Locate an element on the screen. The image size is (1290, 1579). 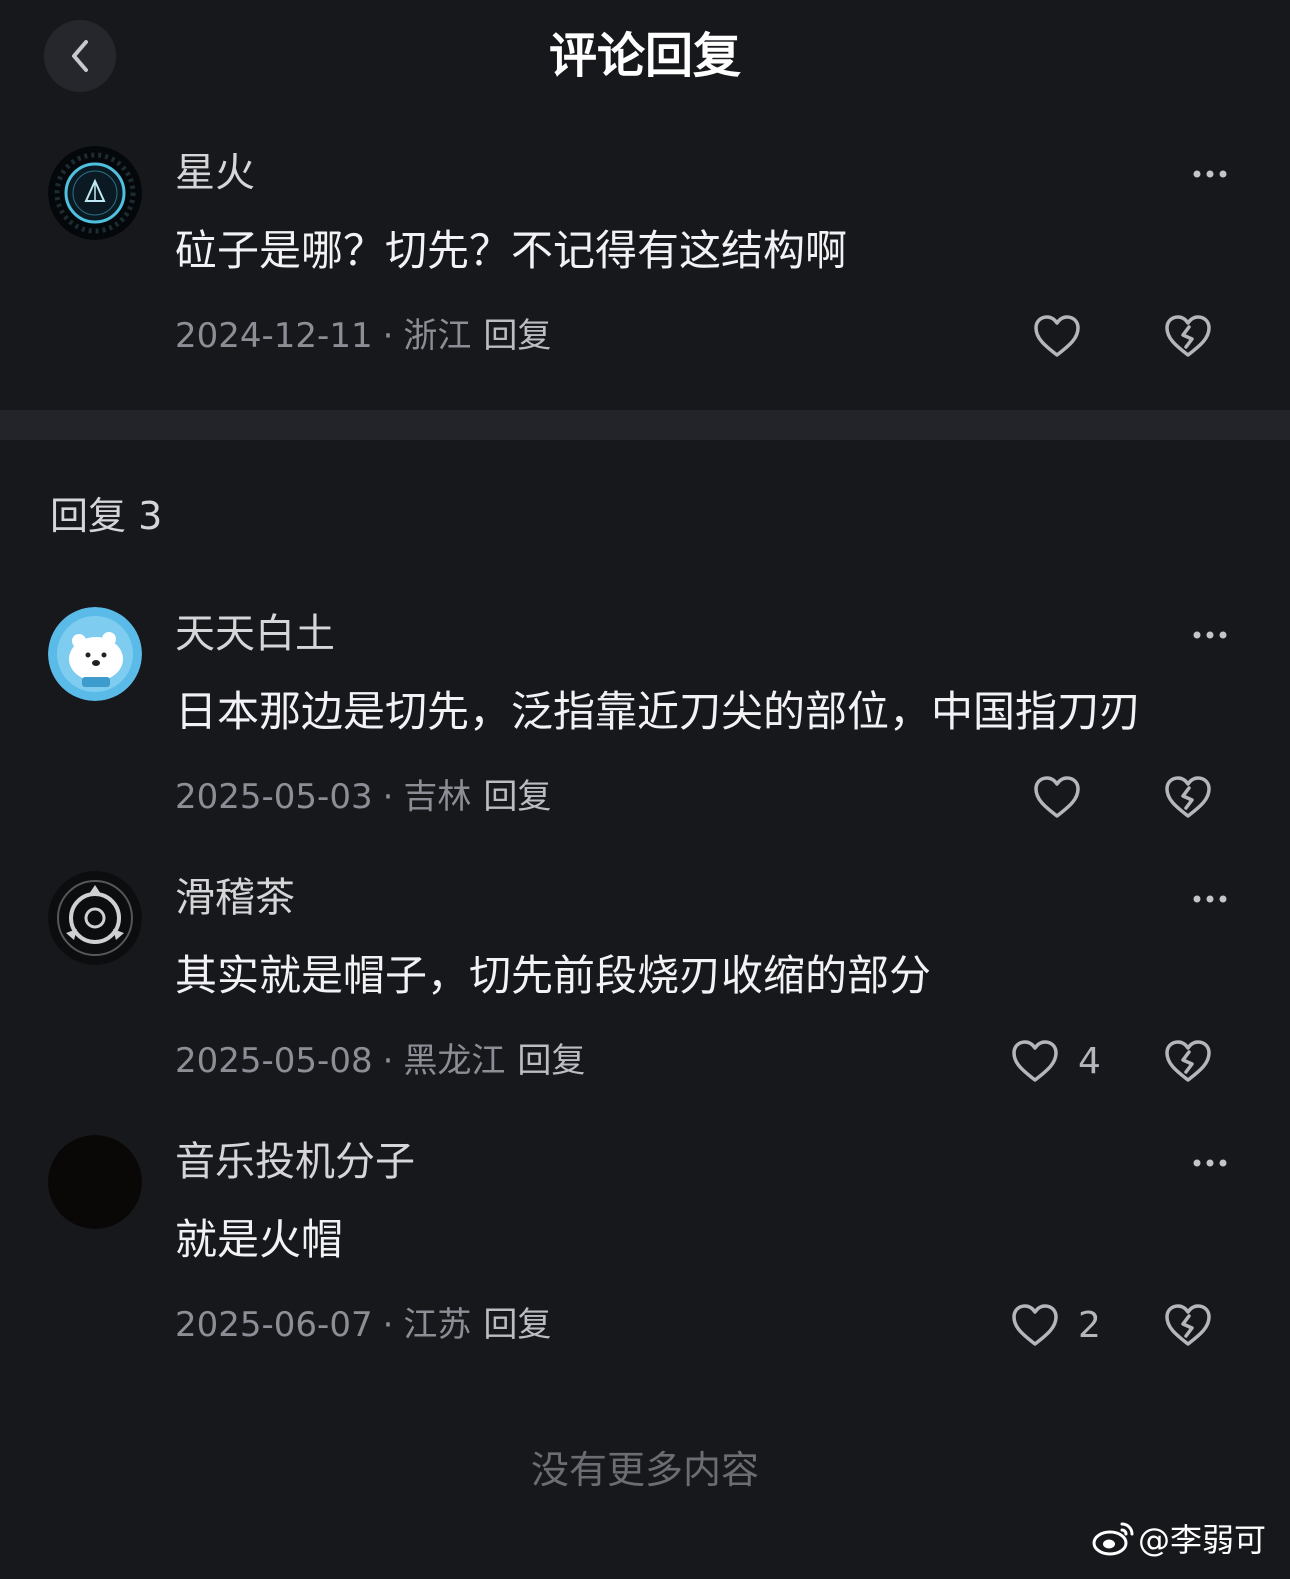
no-more-content-text: 没有更多内容 is located at coordinates (644, 1470).